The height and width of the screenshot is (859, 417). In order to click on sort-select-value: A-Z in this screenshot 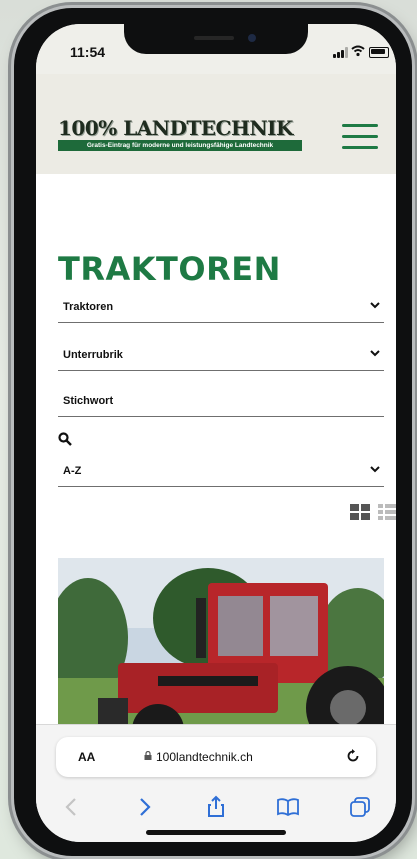, I will do `click(72, 471)`.